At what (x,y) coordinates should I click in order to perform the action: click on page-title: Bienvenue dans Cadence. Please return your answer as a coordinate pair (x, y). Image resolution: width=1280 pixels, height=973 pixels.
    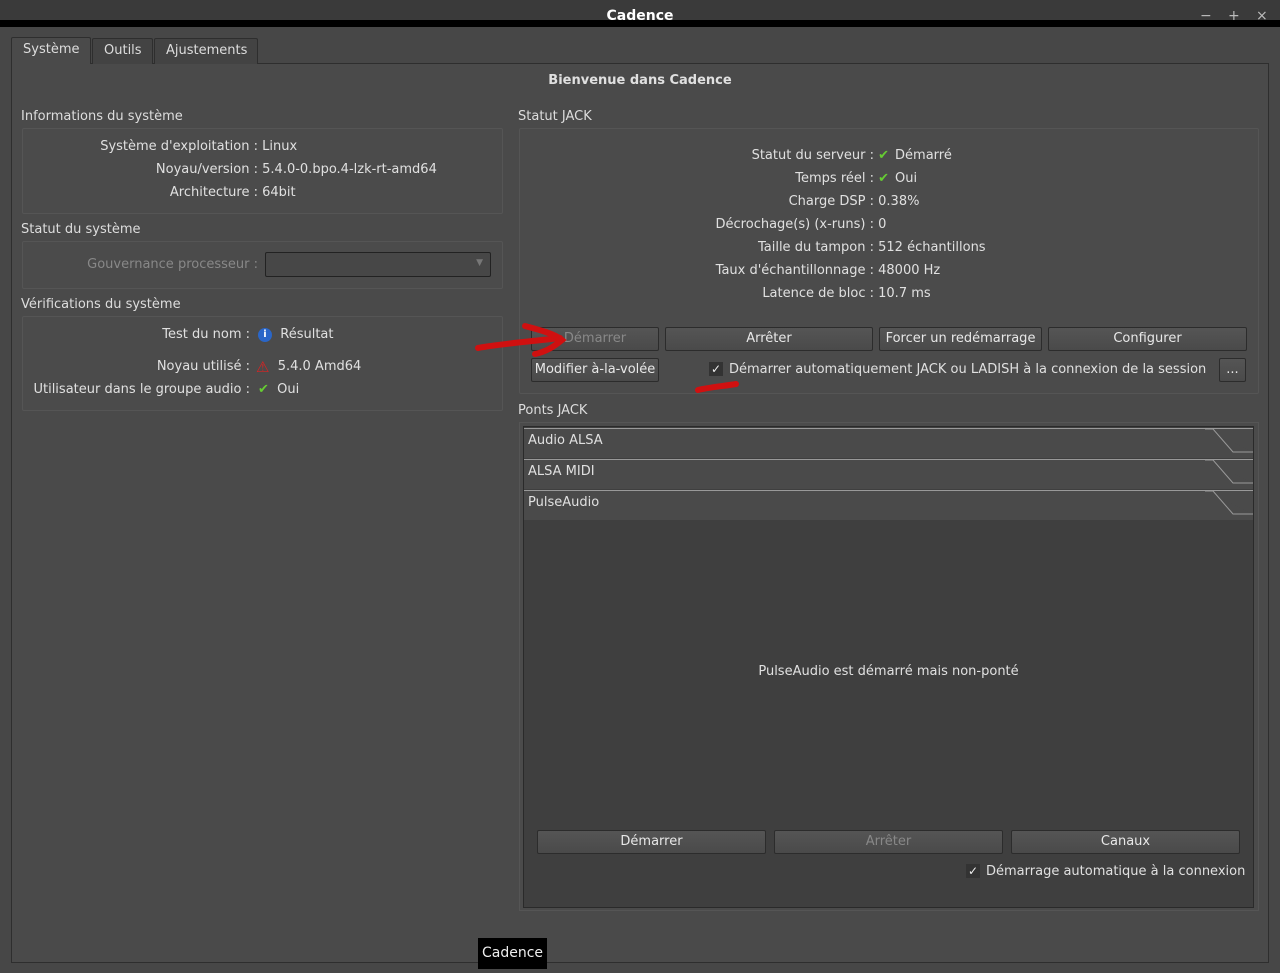
    Looking at the image, I should click on (640, 80).